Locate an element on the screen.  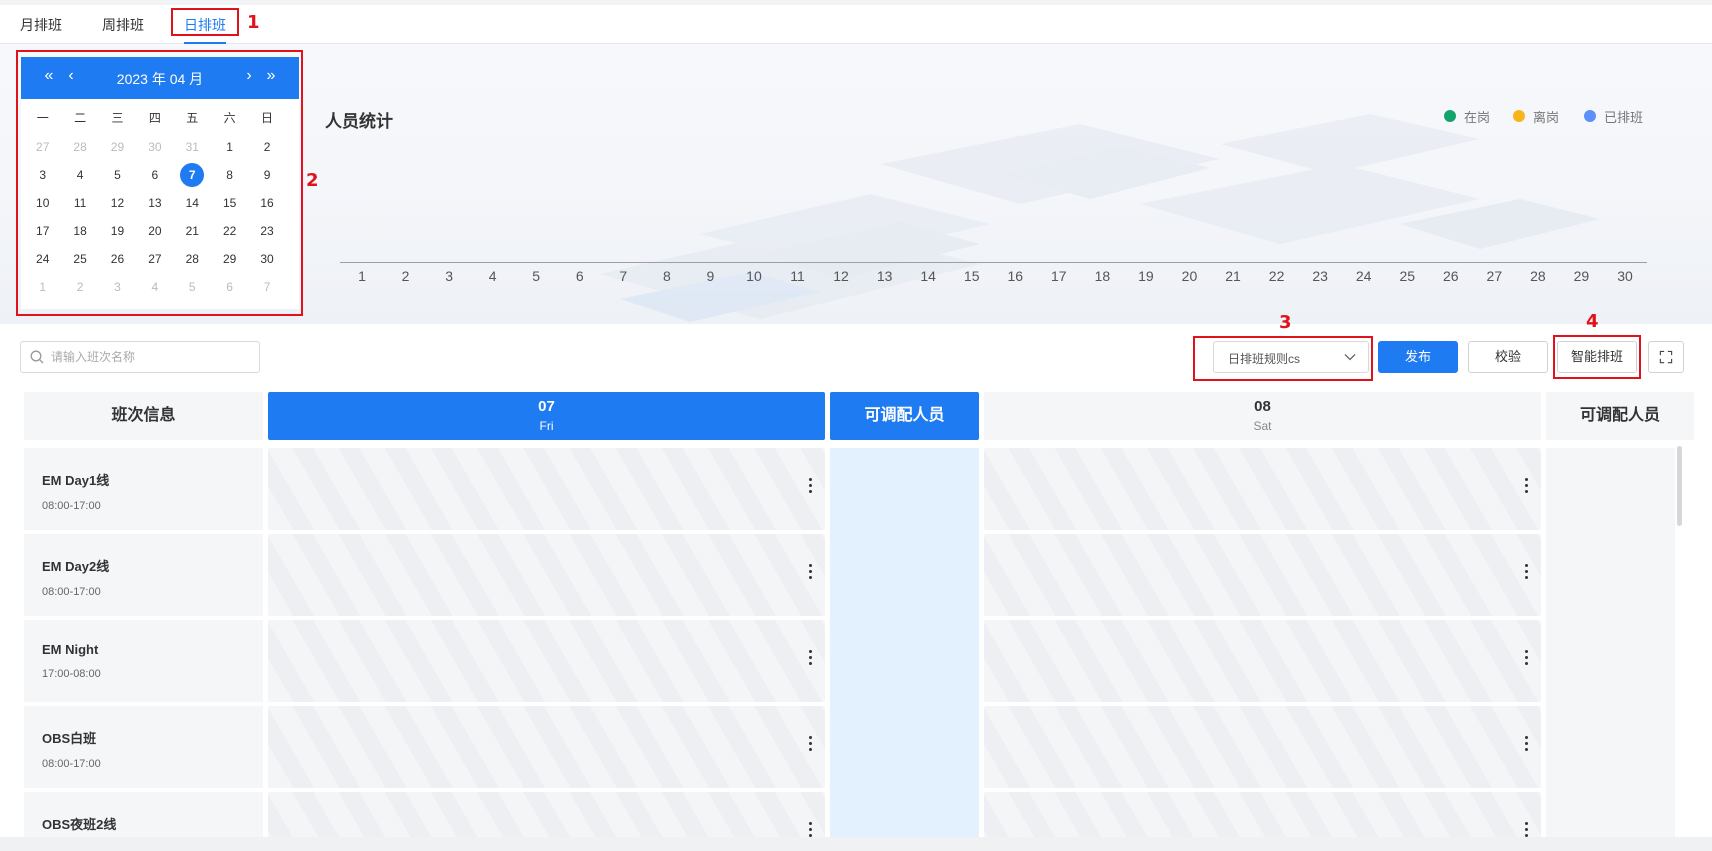
legend-dot-icon is located at coordinates (1450, 116).